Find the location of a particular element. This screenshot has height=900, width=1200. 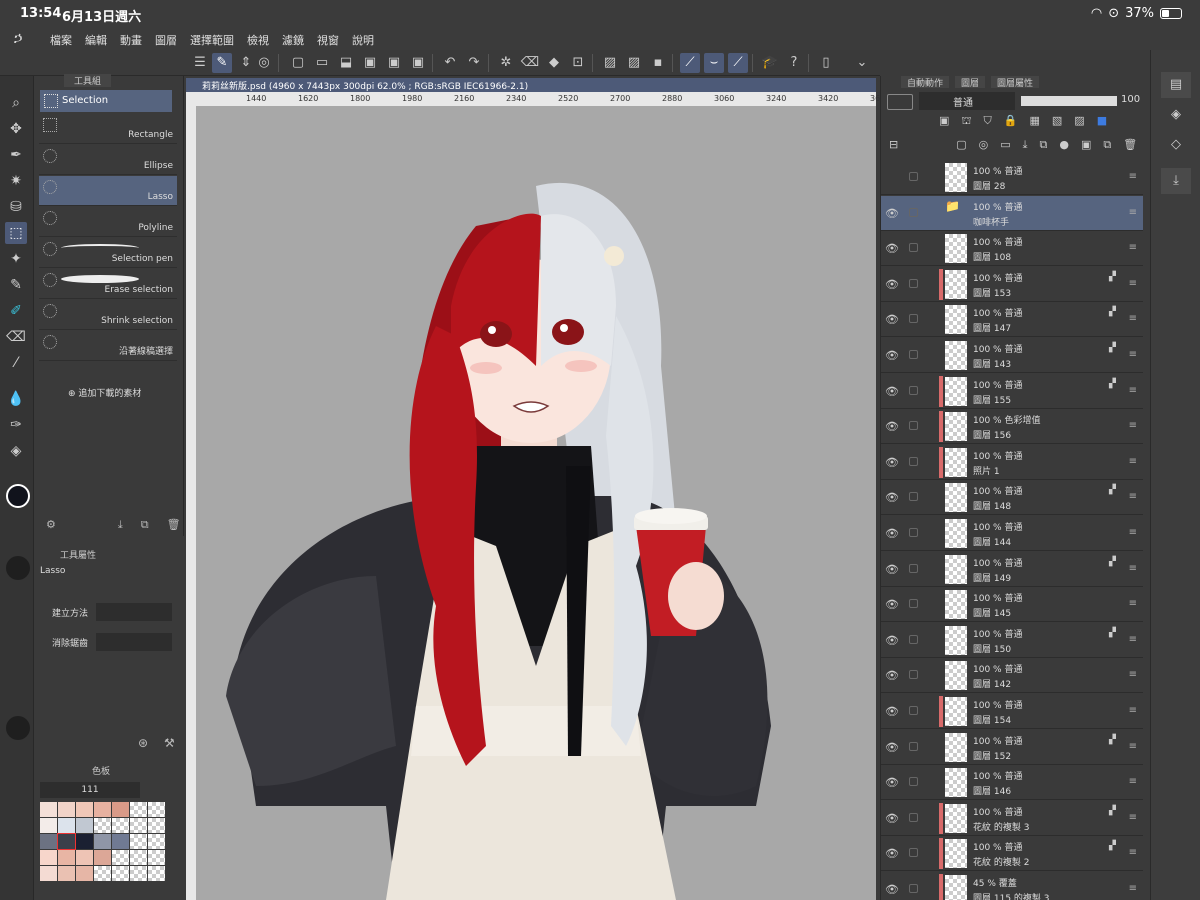

menu-item: 說明 is located at coordinates (363, 40).